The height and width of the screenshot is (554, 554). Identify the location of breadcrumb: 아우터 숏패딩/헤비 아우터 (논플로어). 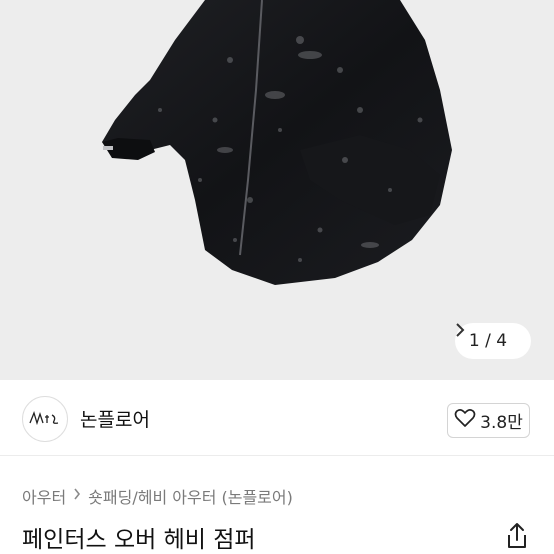
(157, 496).